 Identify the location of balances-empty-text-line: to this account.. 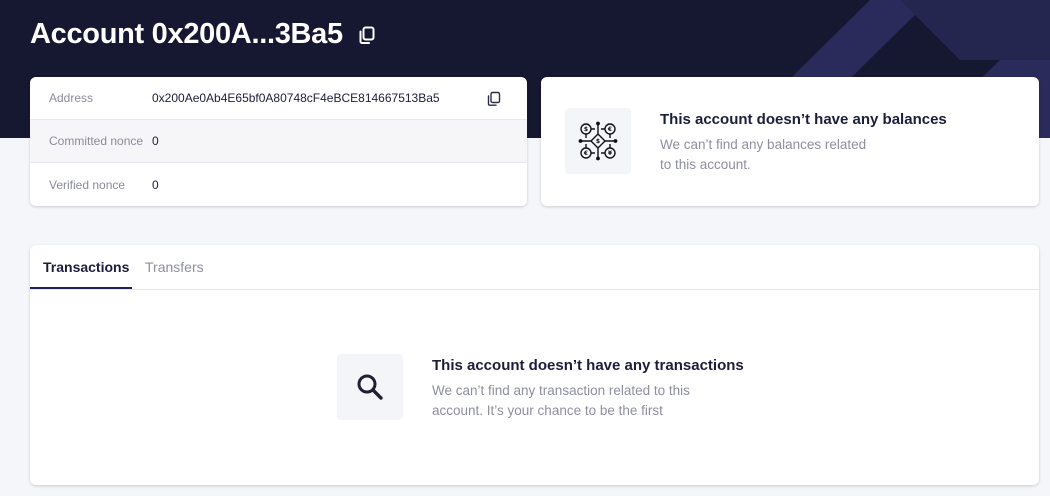
(705, 164).